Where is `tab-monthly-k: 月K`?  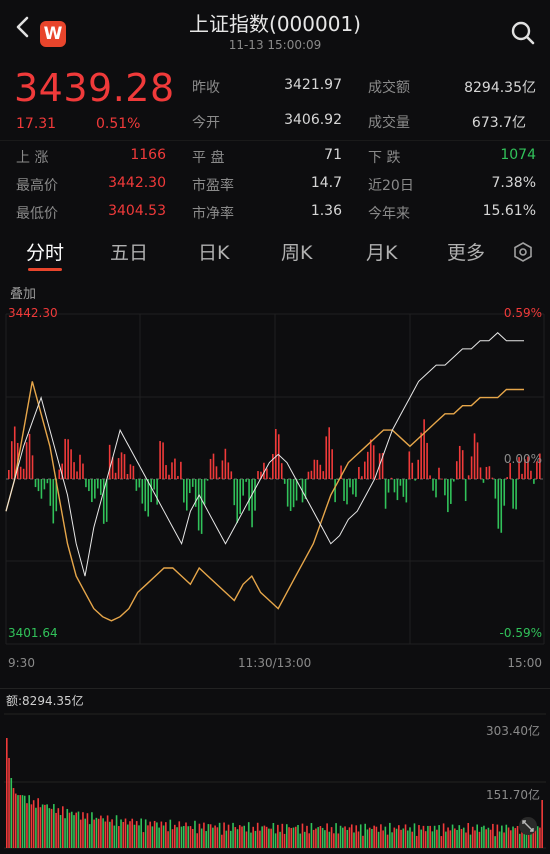 tab-monthly-k: 月K is located at coordinates (381, 251).